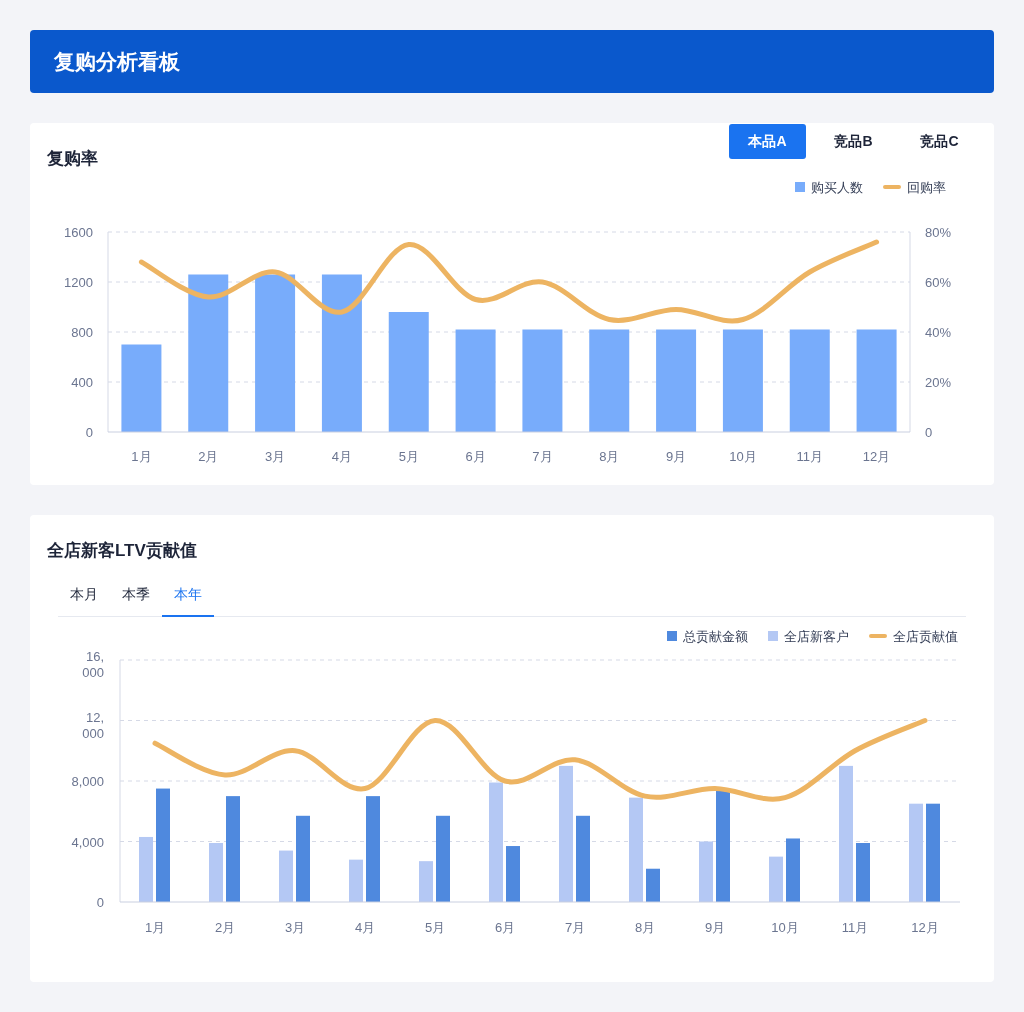 The width and height of the screenshot is (1024, 1012). I want to click on axis-tick-label: 60%, so click(938, 282).